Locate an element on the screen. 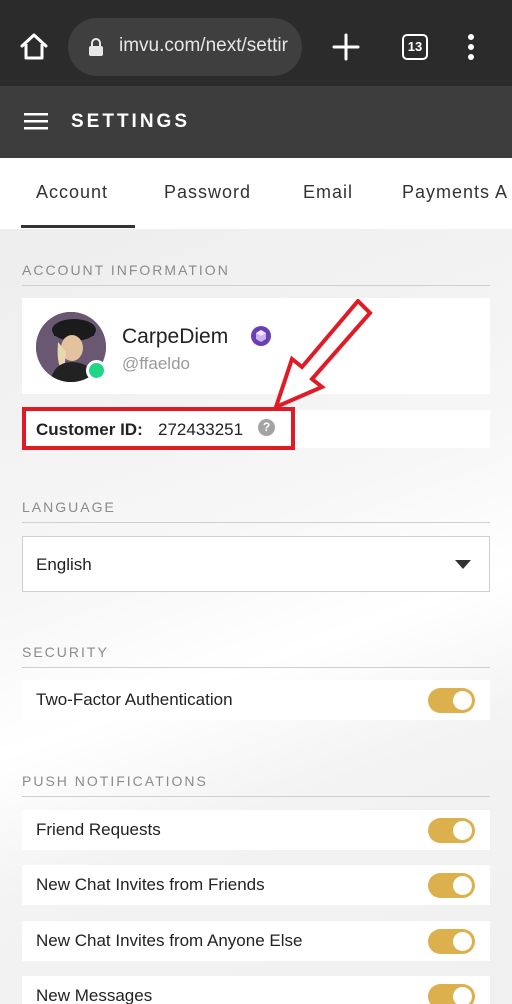 This screenshot has height=1004, width=512. profile-card: CarpeDiem @ffaeldo is located at coordinates (256, 346).